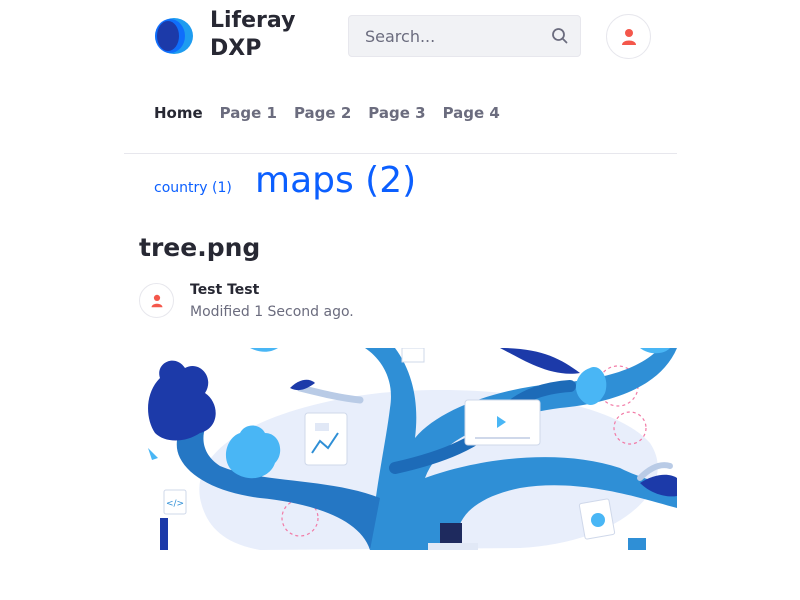  What do you see at coordinates (560, 36) in the screenshot?
I see `search-icon` at bounding box center [560, 36].